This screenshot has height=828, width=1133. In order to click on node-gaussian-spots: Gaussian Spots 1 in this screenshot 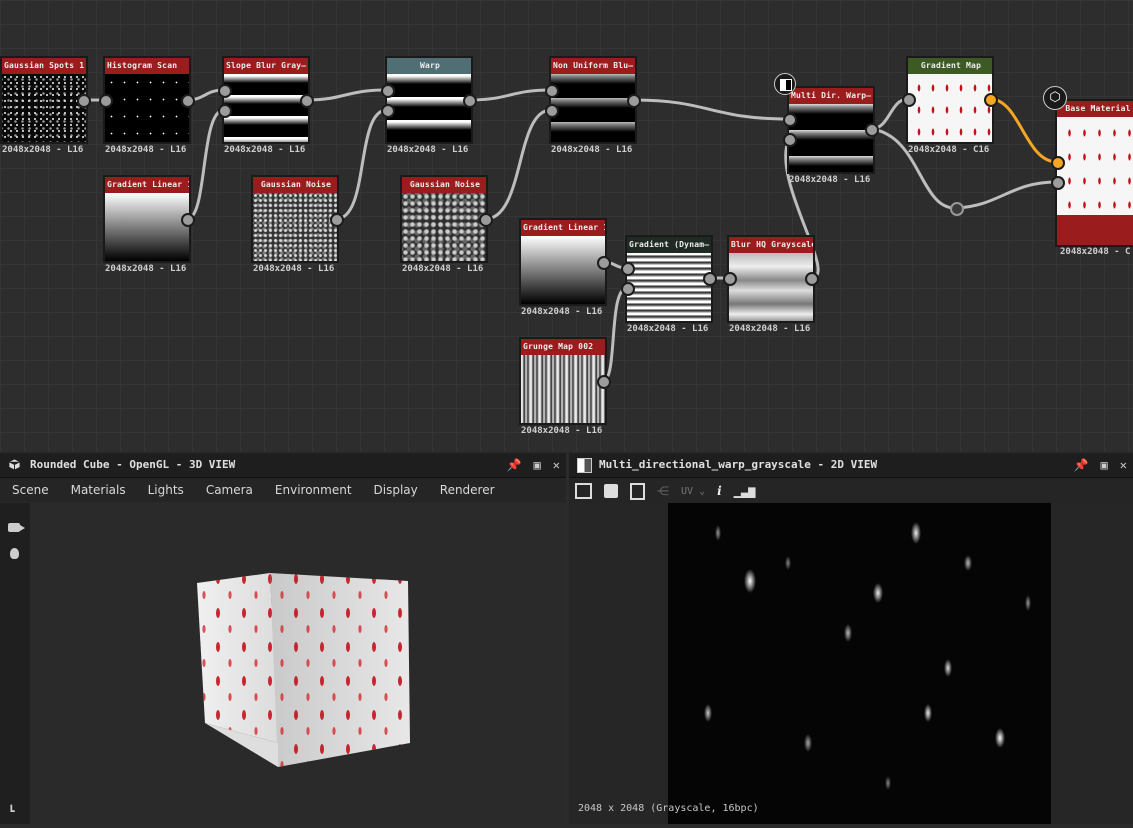, I will do `click(44, 100)`.